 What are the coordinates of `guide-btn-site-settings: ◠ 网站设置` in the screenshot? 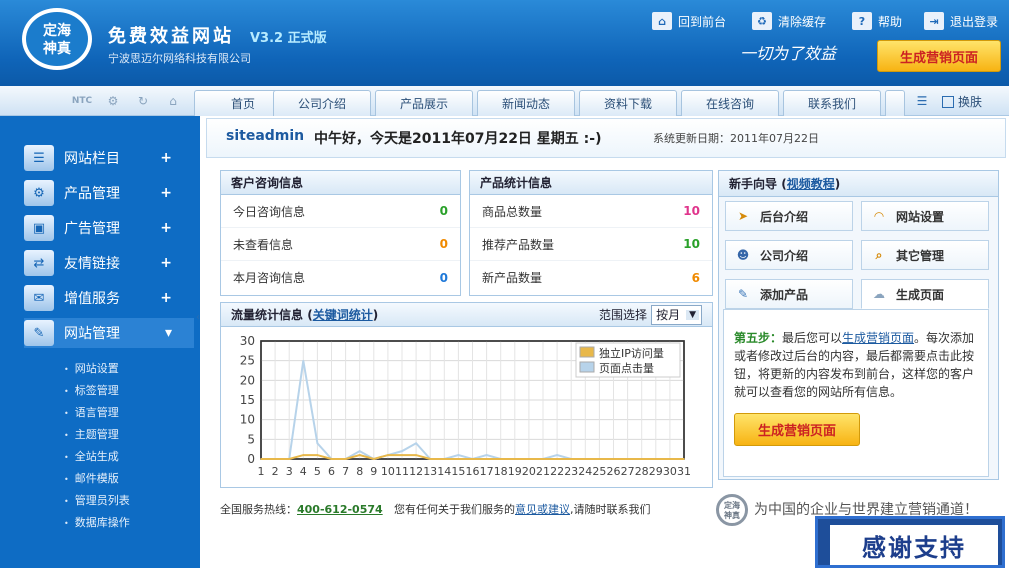 It's located at (925, 216).